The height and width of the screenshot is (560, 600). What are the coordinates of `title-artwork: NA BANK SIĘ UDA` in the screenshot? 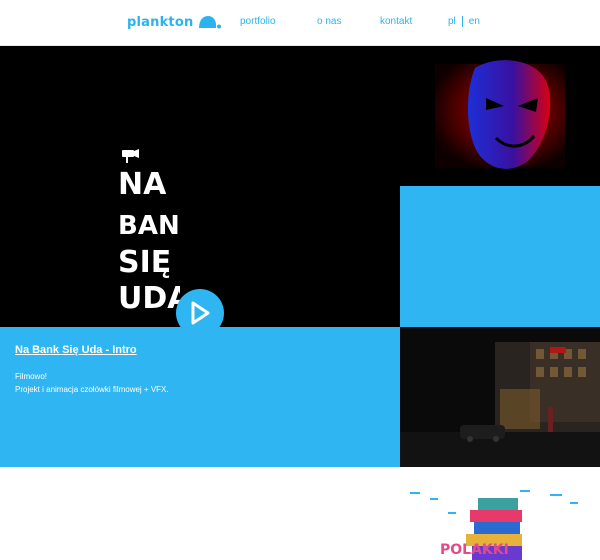 It's located at (149, 232).